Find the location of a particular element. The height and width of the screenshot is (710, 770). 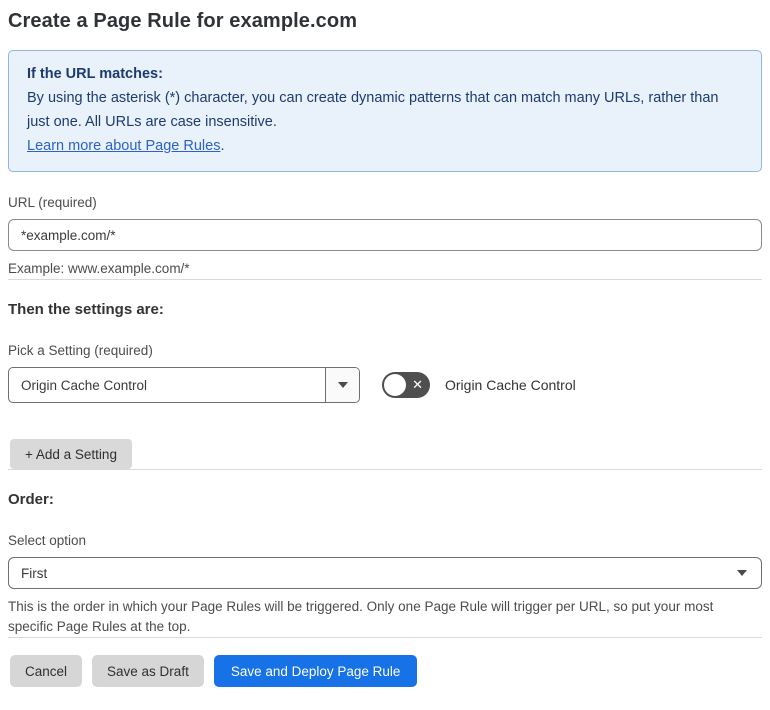

url-example-helper: Example: www.example.com/* is located at coordinates (99, 268).